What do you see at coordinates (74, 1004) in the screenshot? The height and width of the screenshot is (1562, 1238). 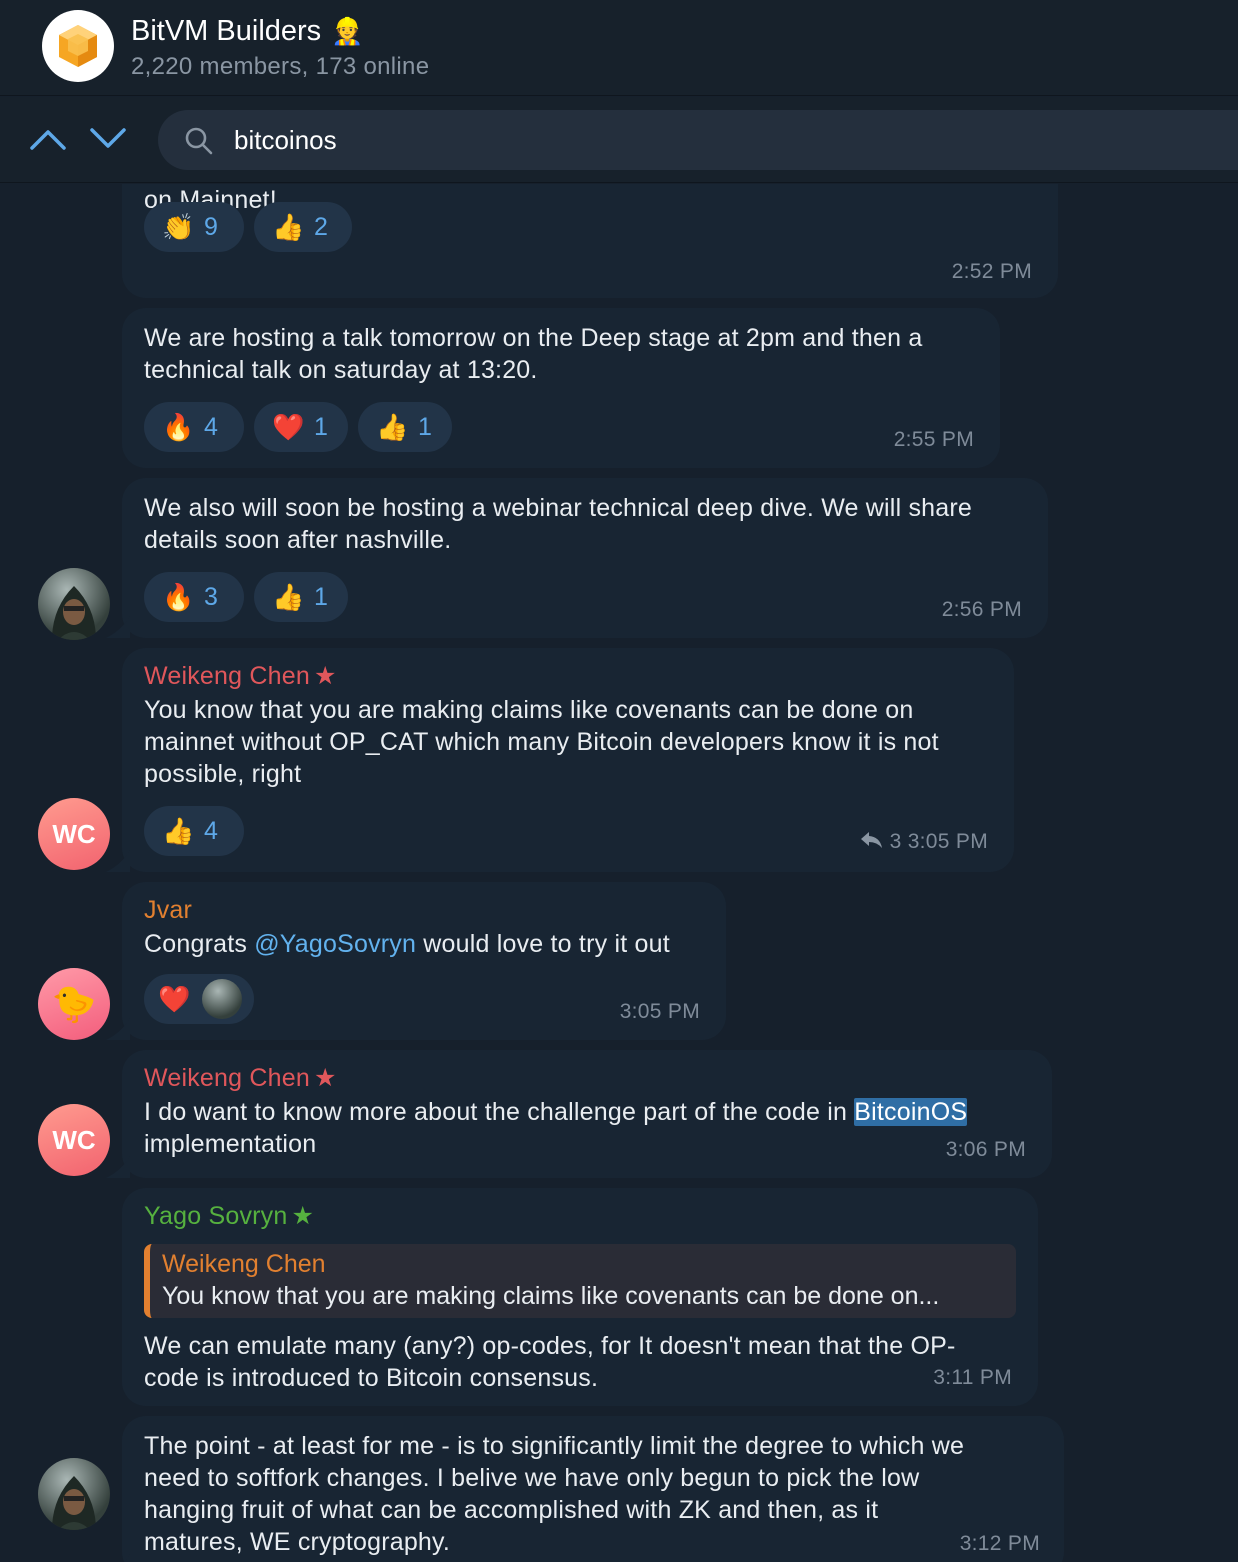 I see `sender-avatar: 🐤` at bounding box center [74, 1004].